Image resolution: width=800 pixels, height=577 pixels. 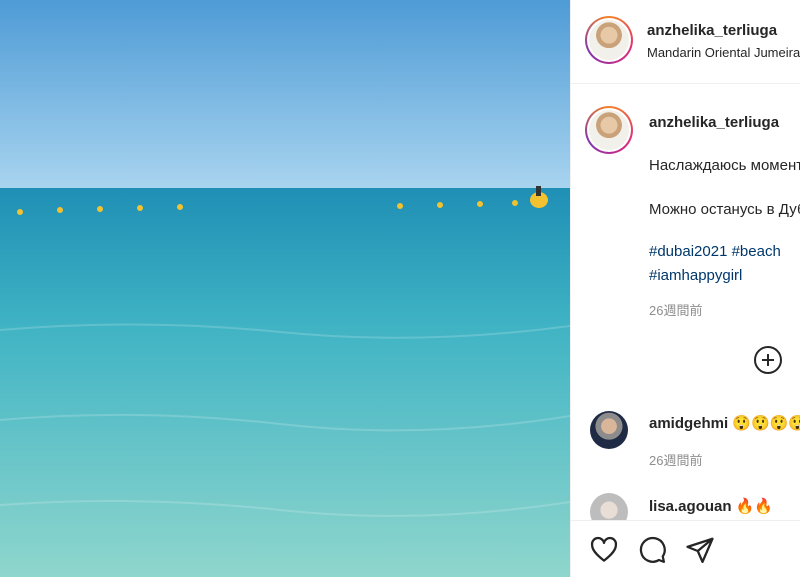 What do you see at coordinates (714, 122) in the screenshot?
I see `caption-username: anzhelika_terliuga` at bounding box center [714, 122].